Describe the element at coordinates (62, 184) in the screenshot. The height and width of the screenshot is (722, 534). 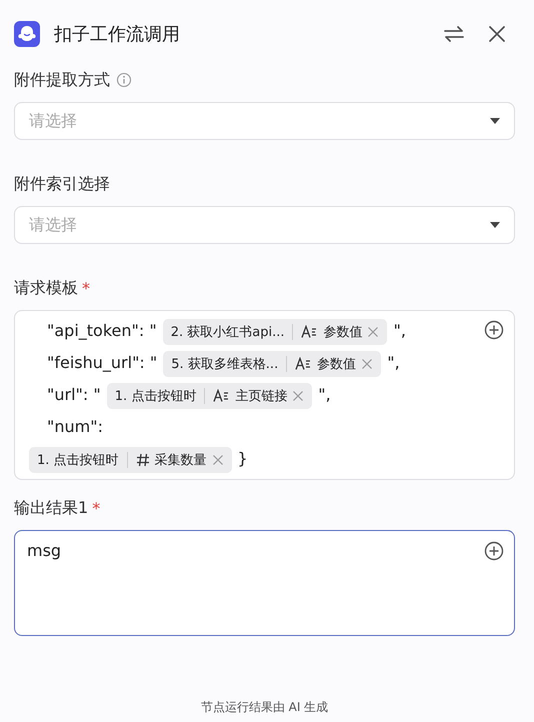
I see `field-label: 附件索引选择` at that location.